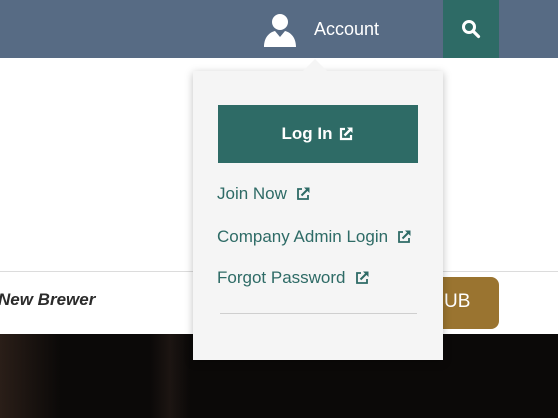  I want to click on company-admin-login-label: Company Admin Login, so click(303, 236).